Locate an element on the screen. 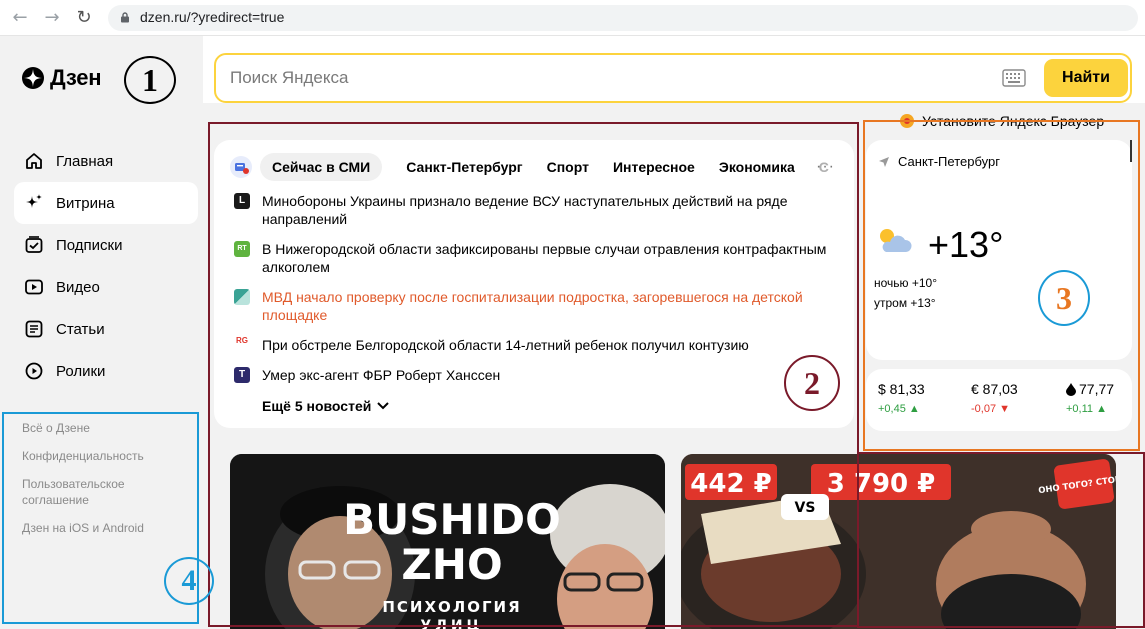  search-button: Найти is located at coordinates (1086, 78).